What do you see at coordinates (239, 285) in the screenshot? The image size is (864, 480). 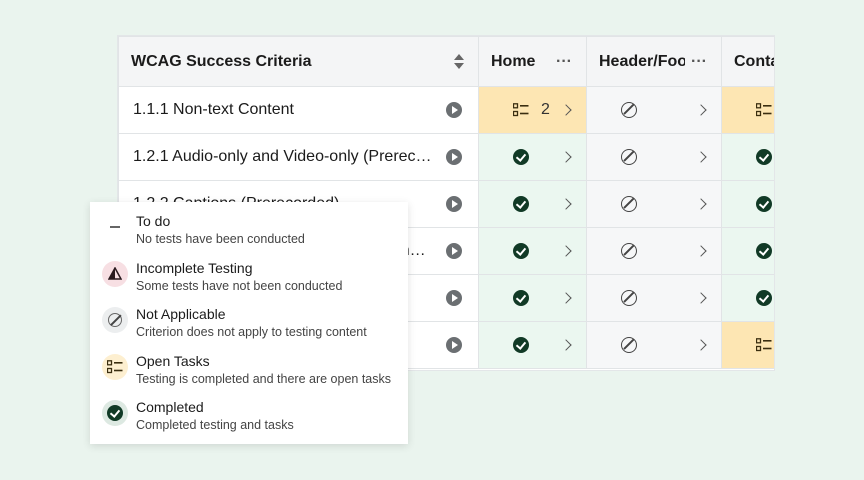 I see `legend-item-desc: Some tests have not been conducted` at bounding box center [239, 285].